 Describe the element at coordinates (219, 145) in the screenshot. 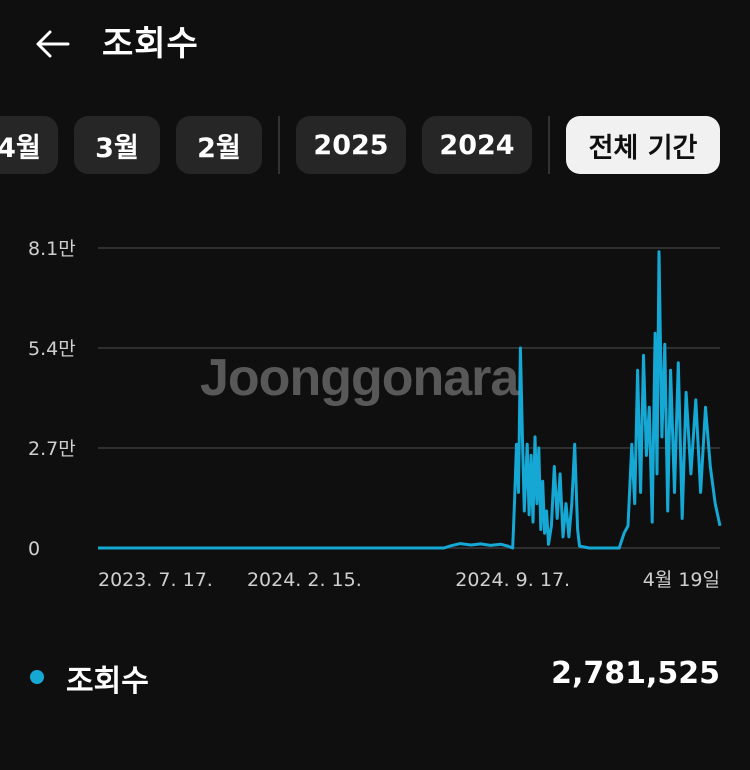

I see `chip-february: 2월` at that location.